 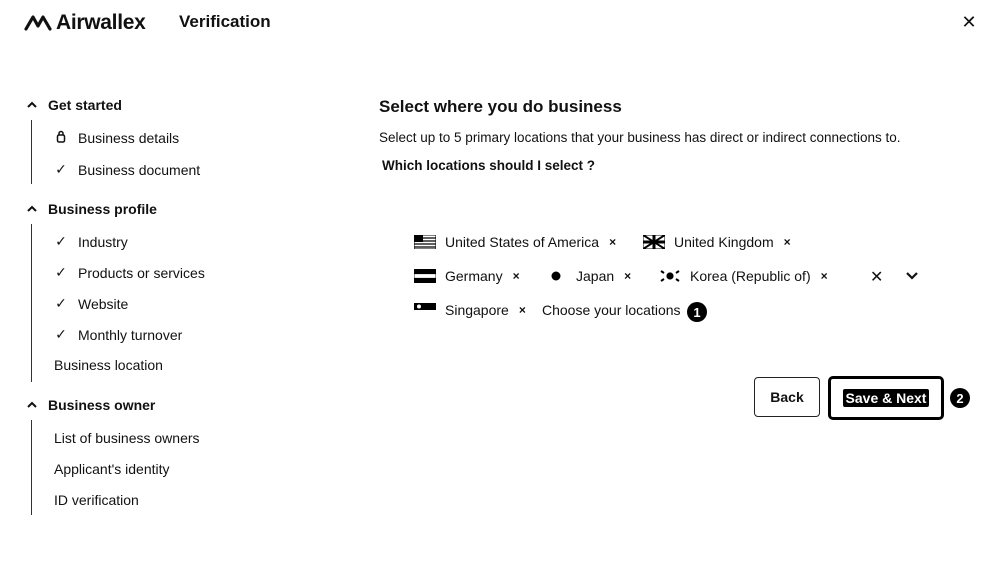 I want to click on location-label: Germany, so click(x=474, y=276).